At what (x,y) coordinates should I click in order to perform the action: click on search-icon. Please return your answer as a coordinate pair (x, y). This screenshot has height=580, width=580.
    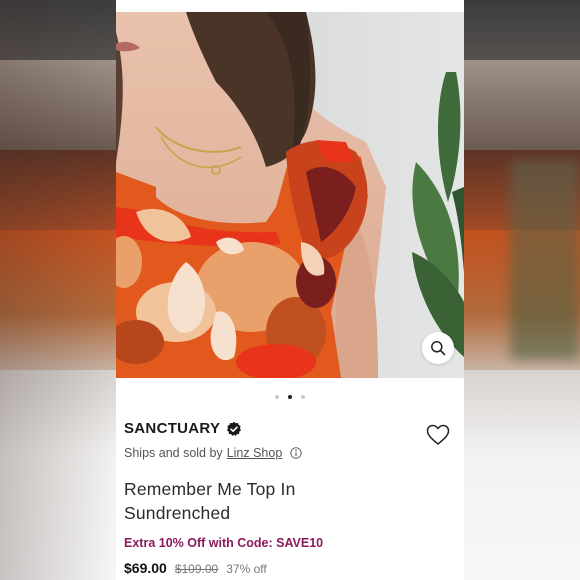
    Looking at the image, I should click on (438, 348).